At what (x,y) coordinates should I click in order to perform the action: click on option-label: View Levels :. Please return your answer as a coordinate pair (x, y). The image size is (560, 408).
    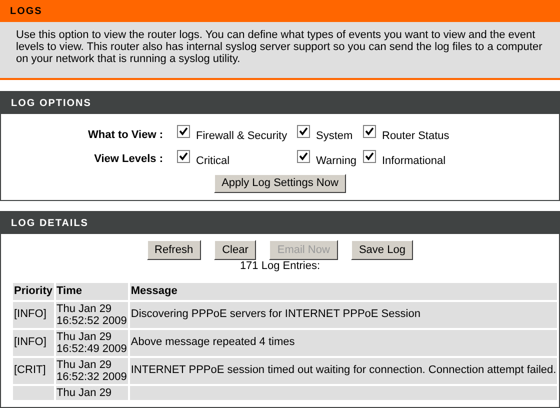
    Looking at the image, I should click on (128, 159).